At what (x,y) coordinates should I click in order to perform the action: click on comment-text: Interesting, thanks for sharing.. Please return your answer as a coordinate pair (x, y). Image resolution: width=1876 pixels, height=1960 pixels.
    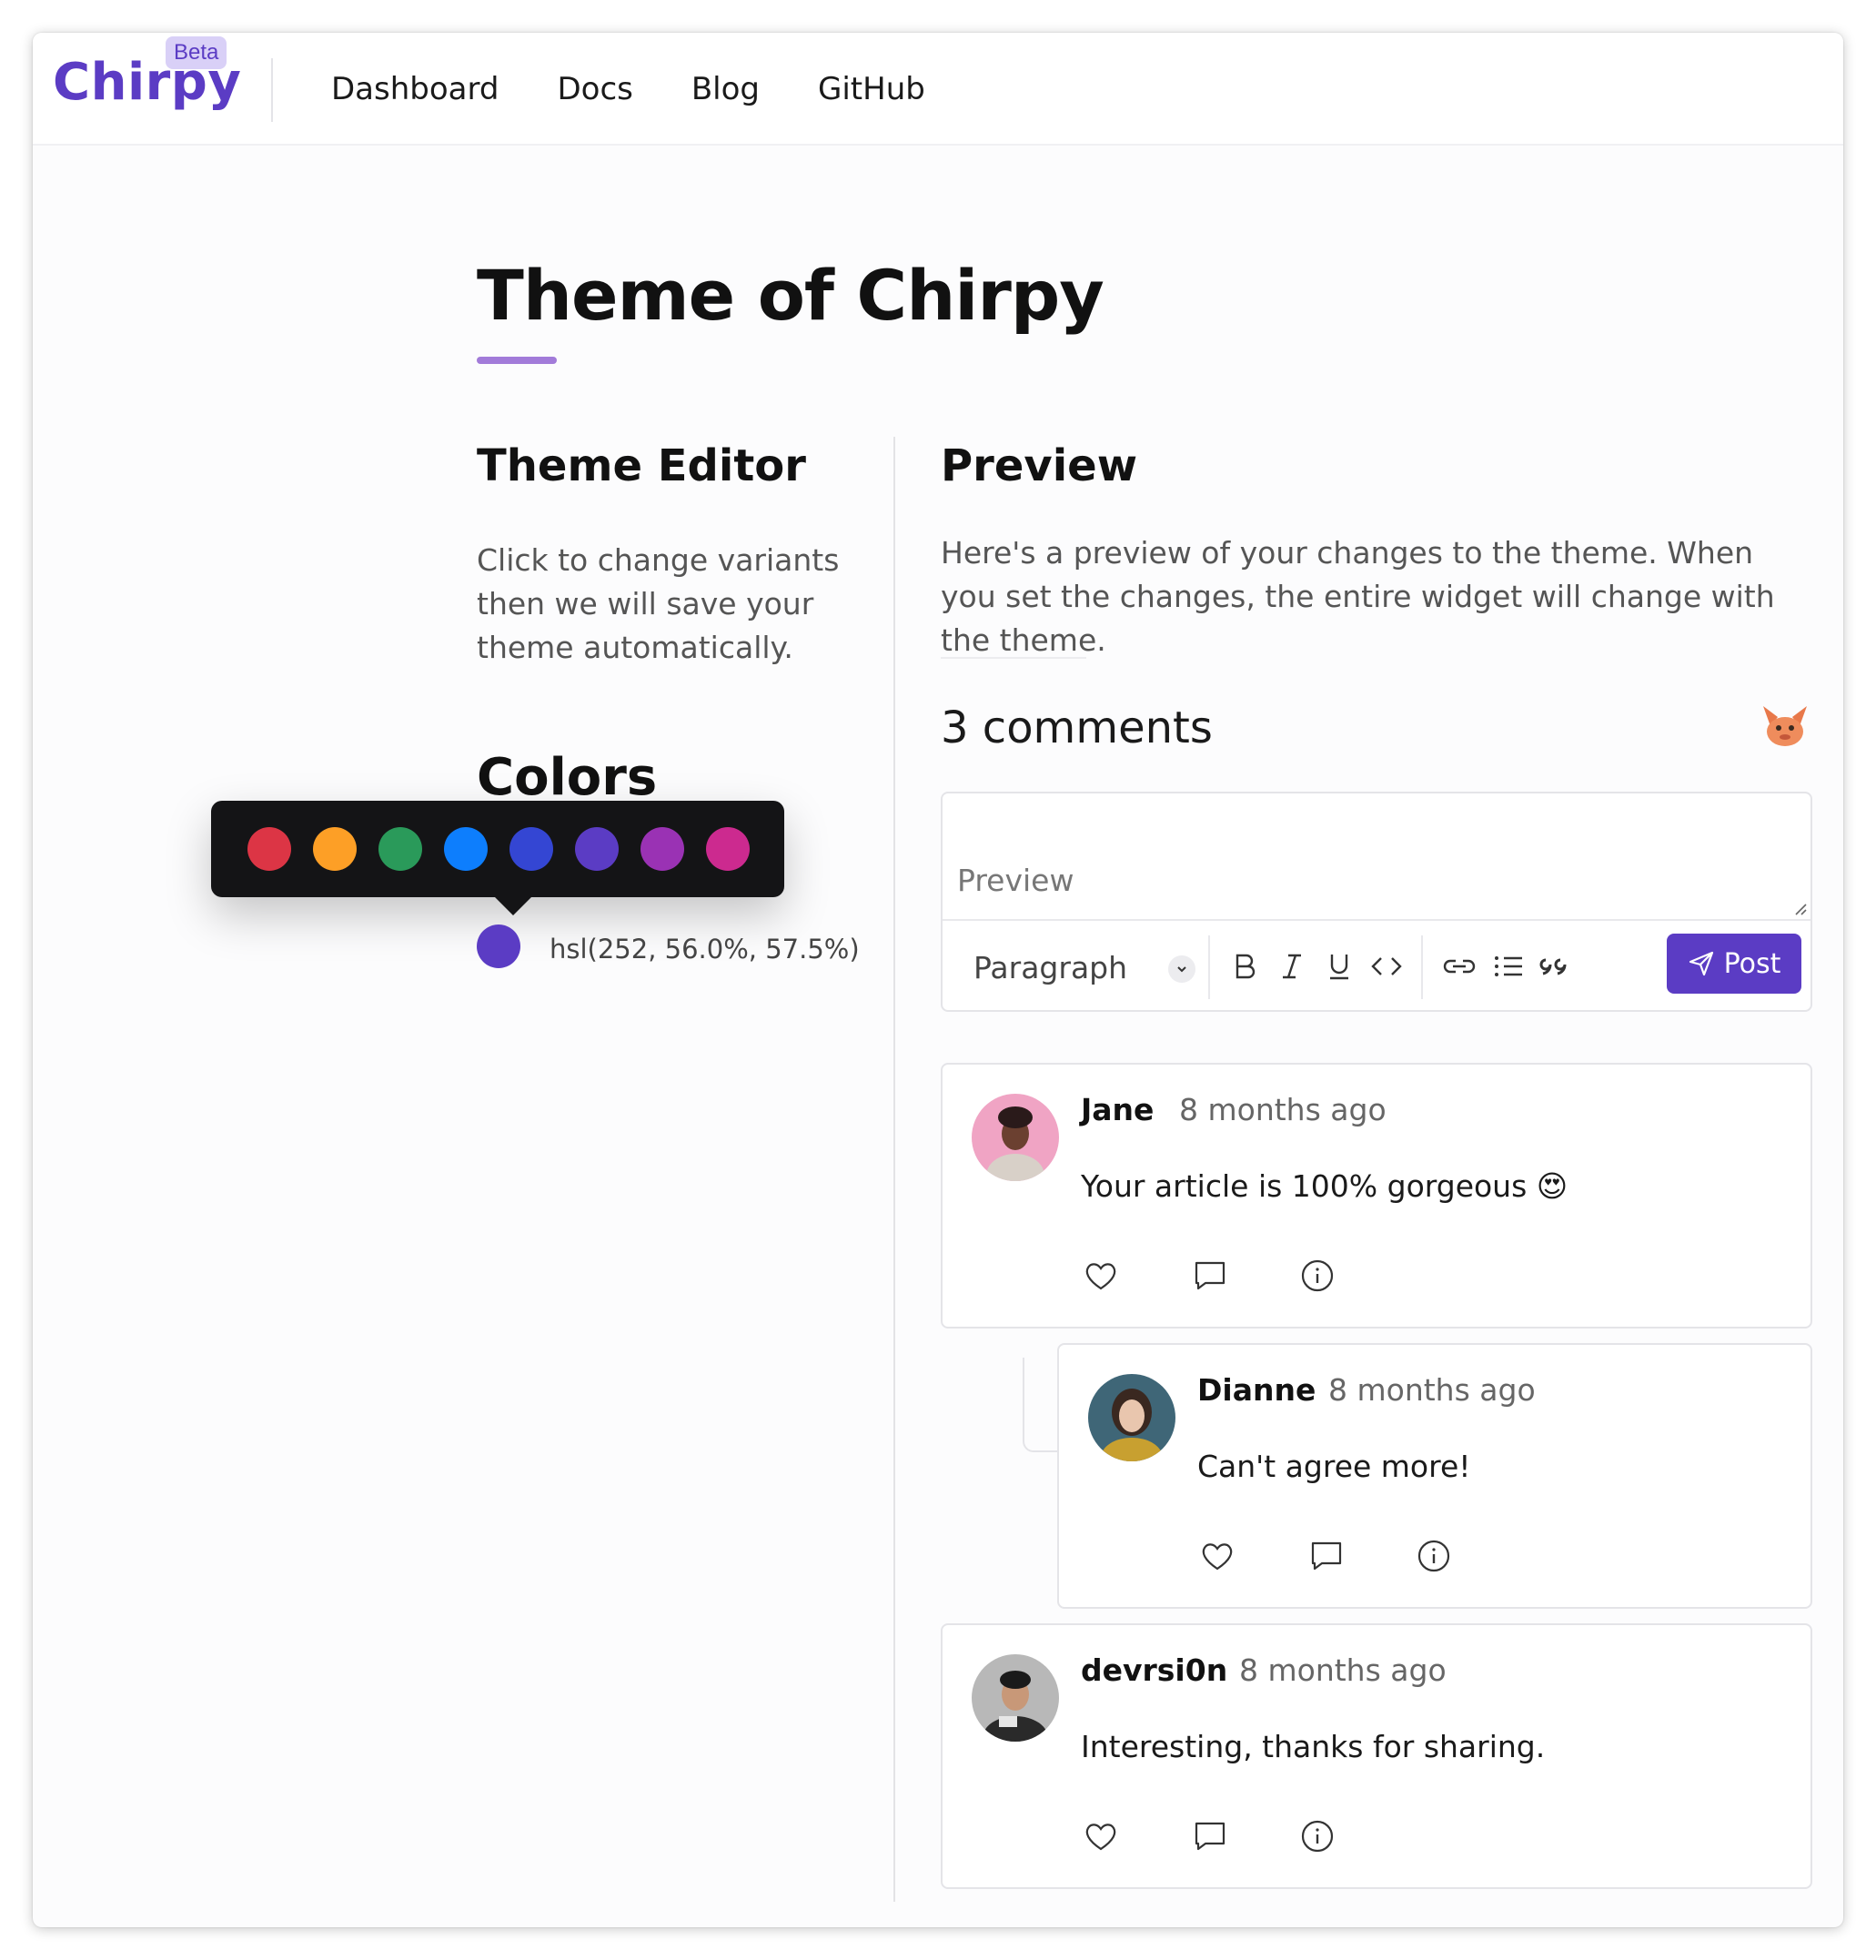
    Looking at the image, I should click on (1313, 1746).